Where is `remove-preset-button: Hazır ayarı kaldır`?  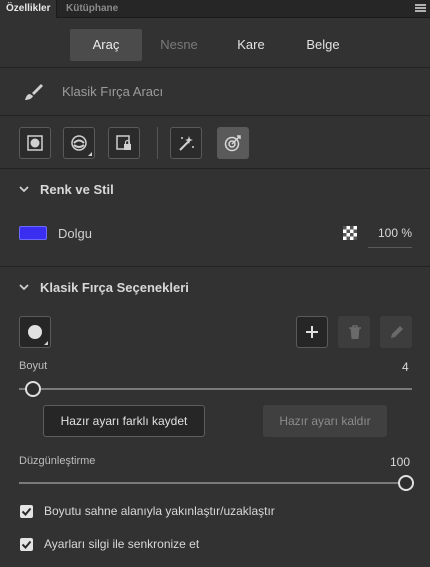
remove-preset-button: Hazır ayarı kaldır is located at coordinates (325, 421).